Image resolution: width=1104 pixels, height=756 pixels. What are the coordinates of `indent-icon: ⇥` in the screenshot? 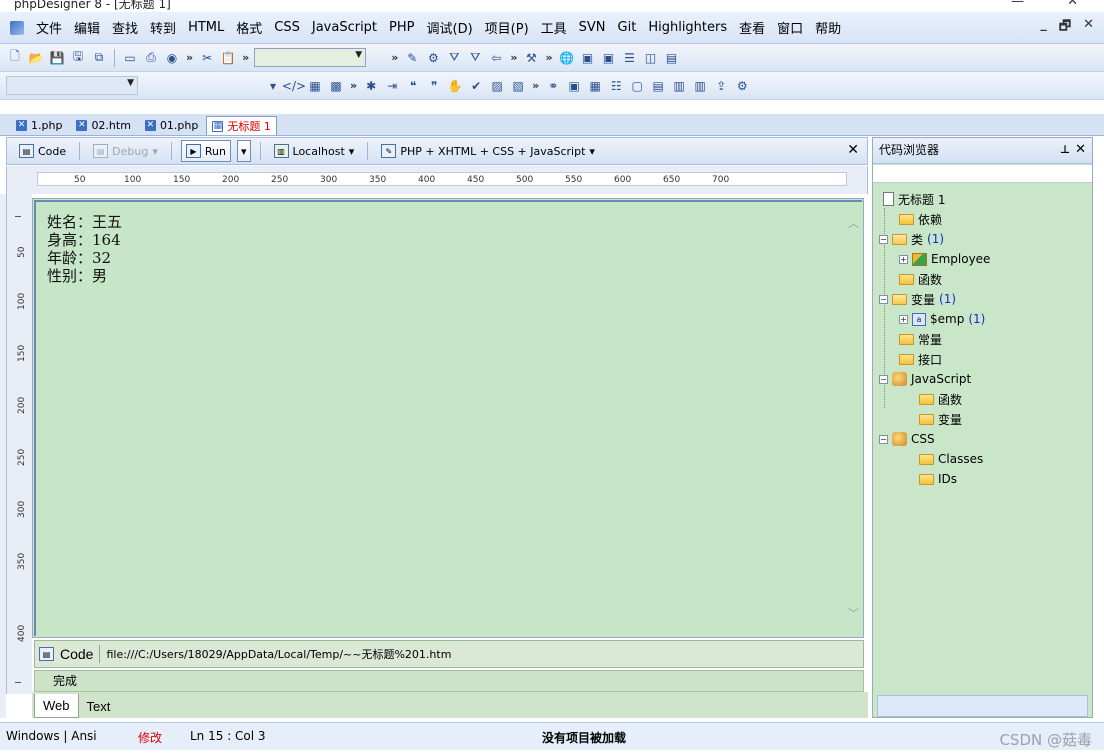 It's located at (392, 86).